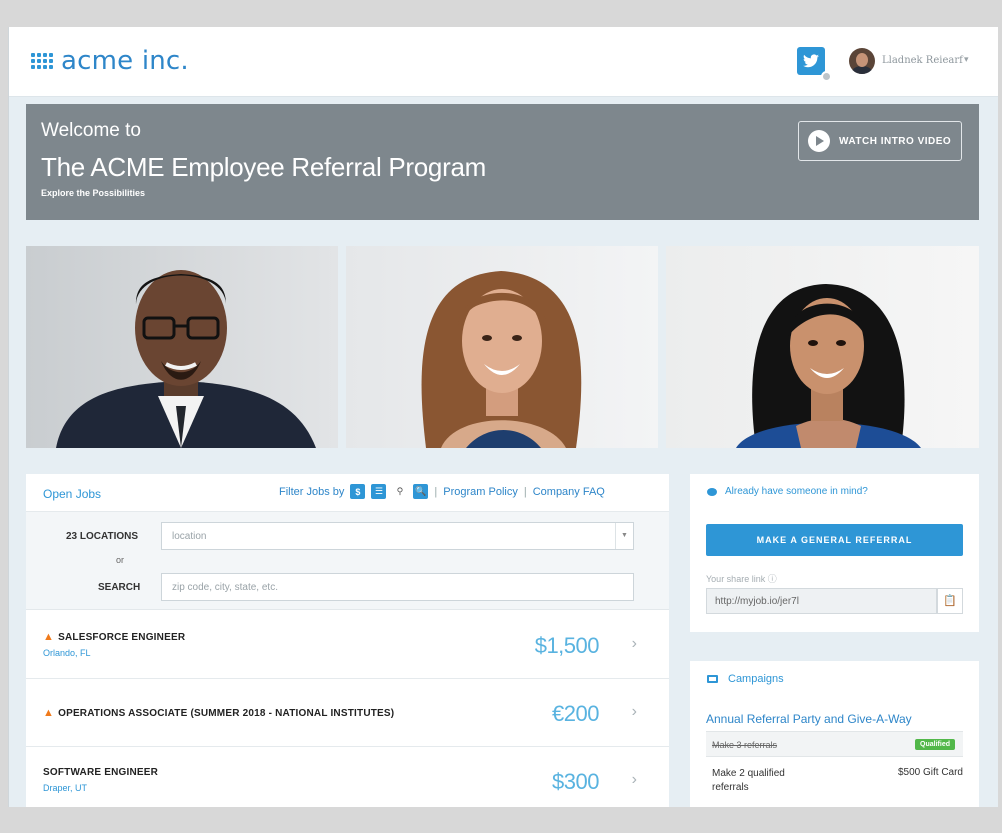 This screenshot has height=833, width=1002. Describe the element at coordinates (379, 491) in the screenshot. I see `filter-by-list-button: ☰` at that location.